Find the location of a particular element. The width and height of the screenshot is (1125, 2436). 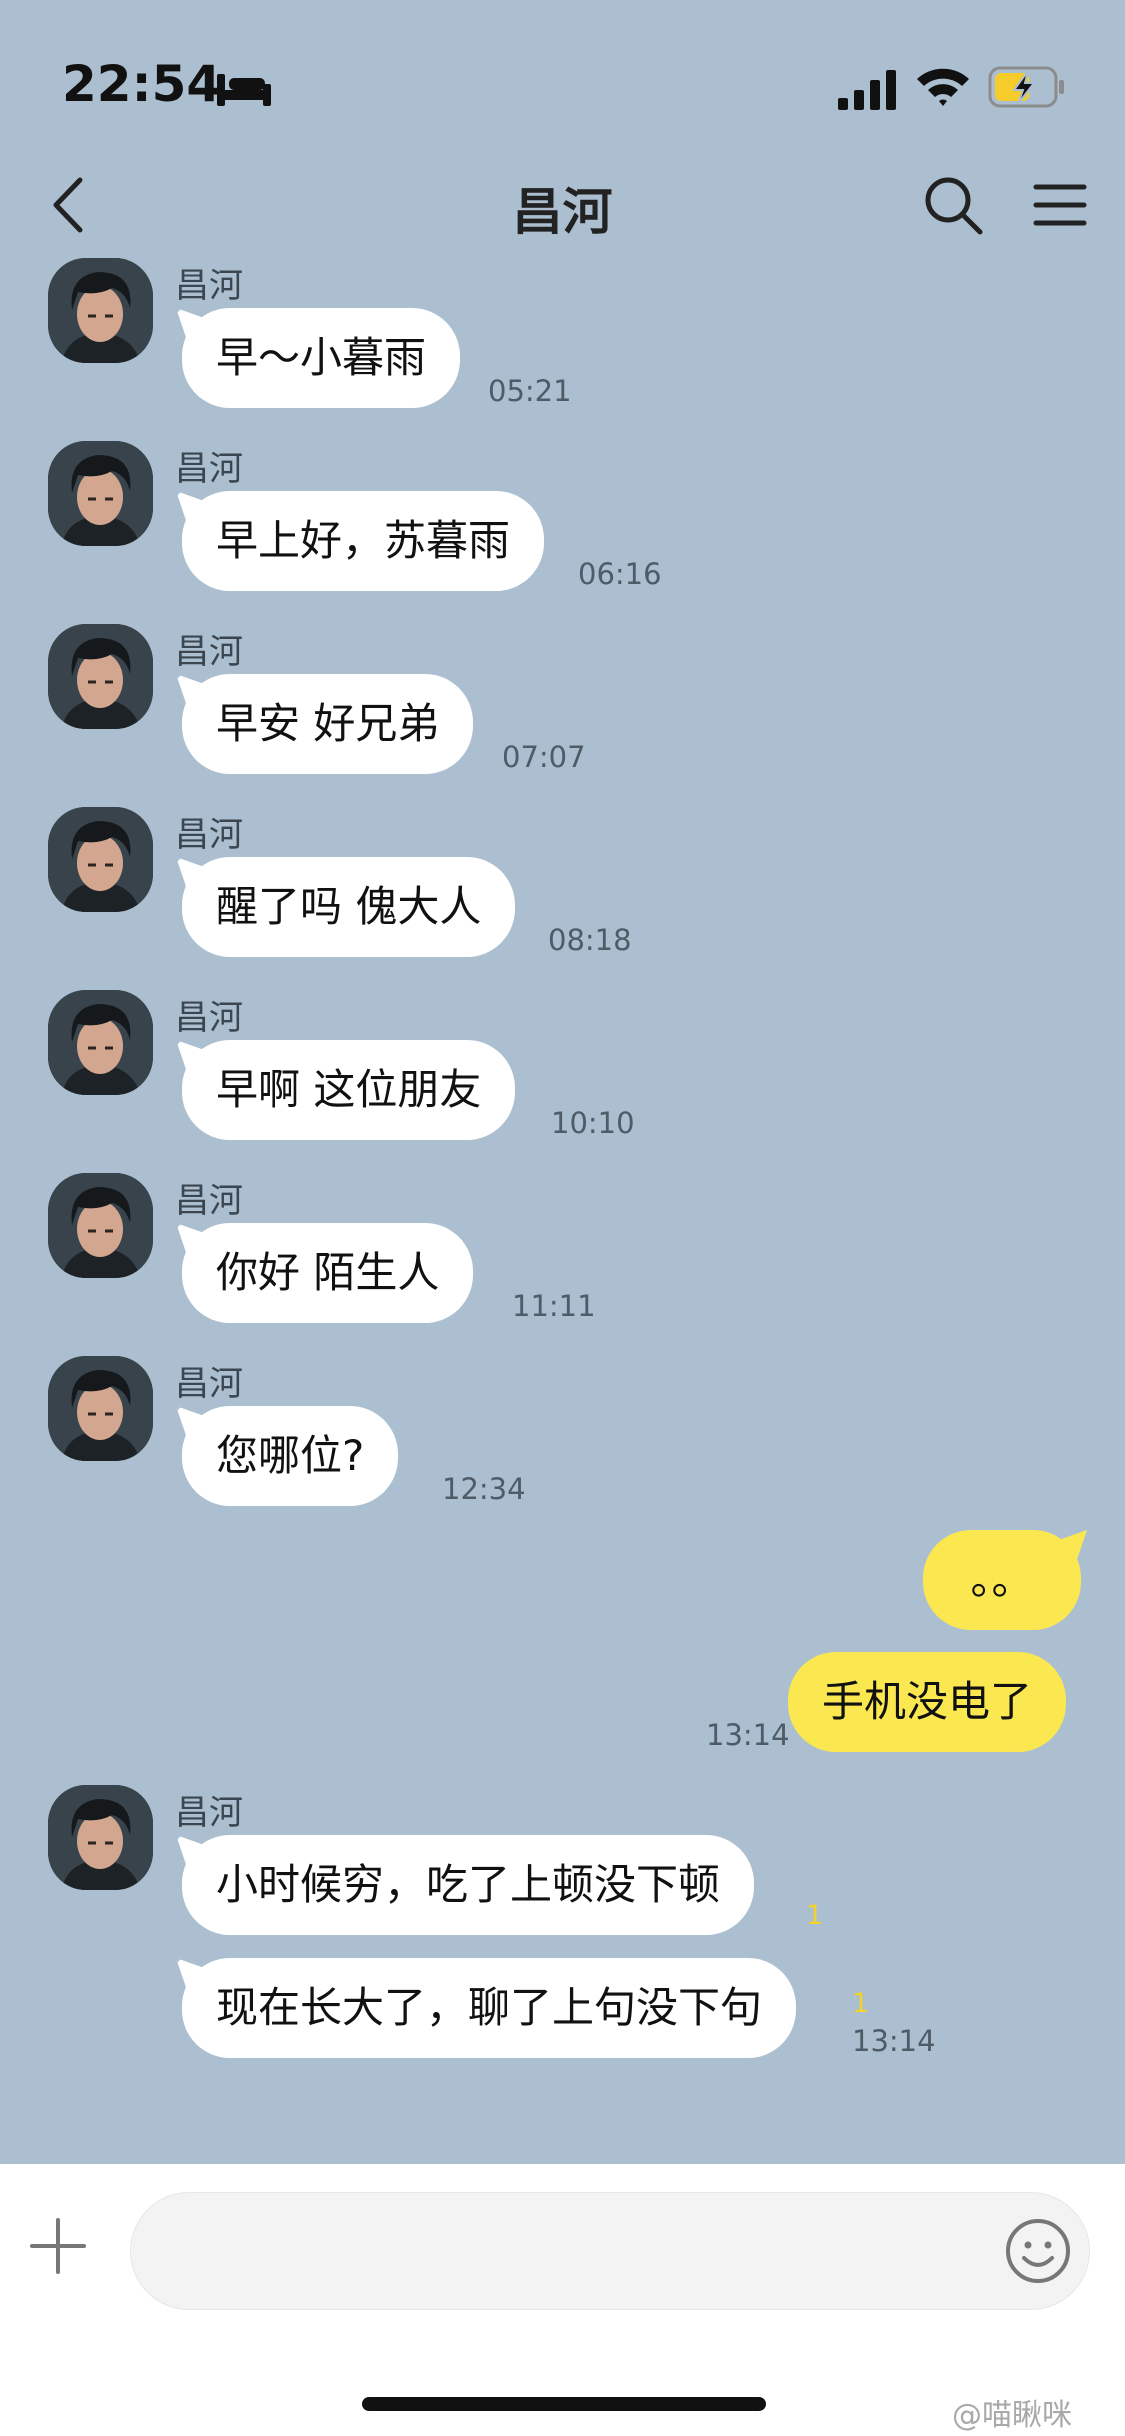

emoji-icon is located at coordinates (1038, 2251).